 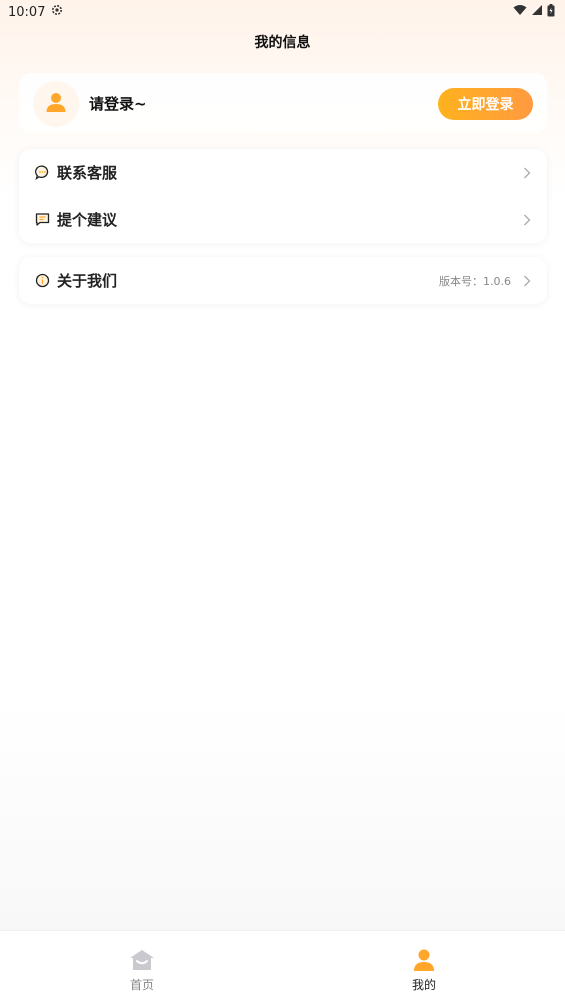 I want to click on tab-bar: 首页 我的, so click(x=282, y=967).